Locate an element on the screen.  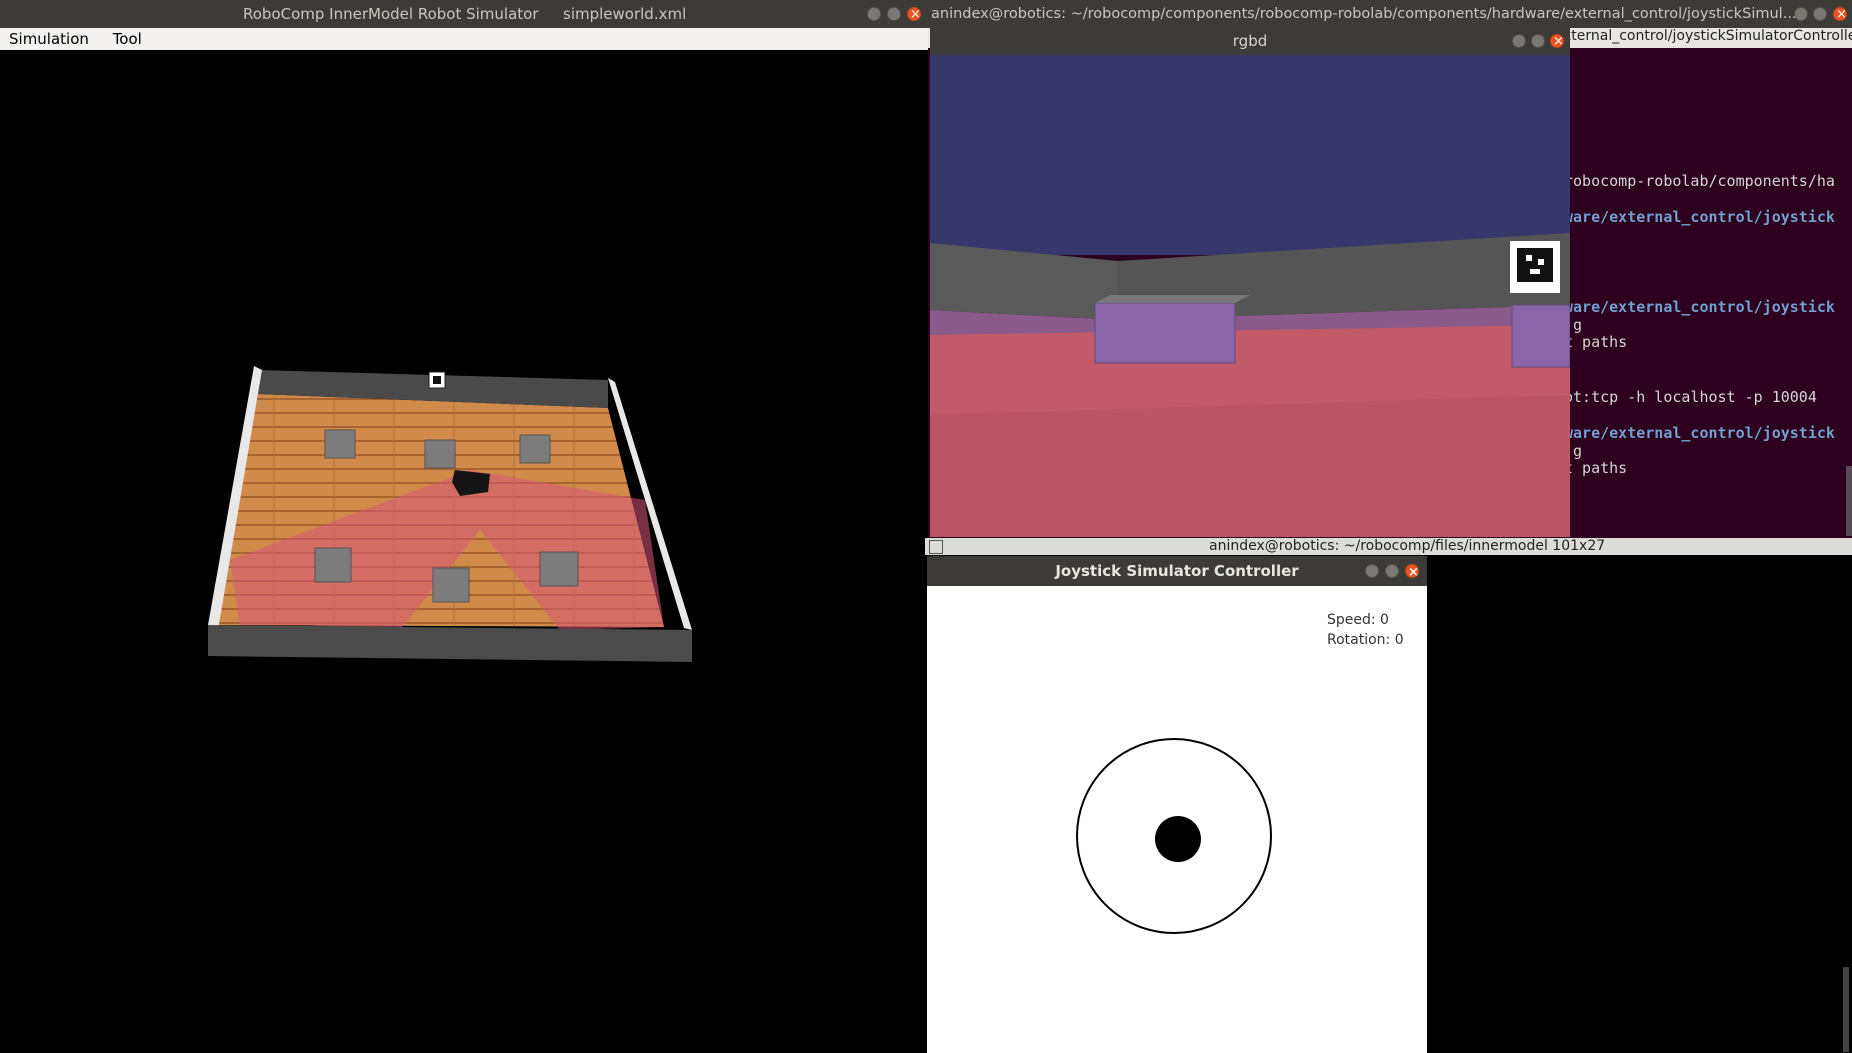
terminal-icon is located at coordinates (936, 547).